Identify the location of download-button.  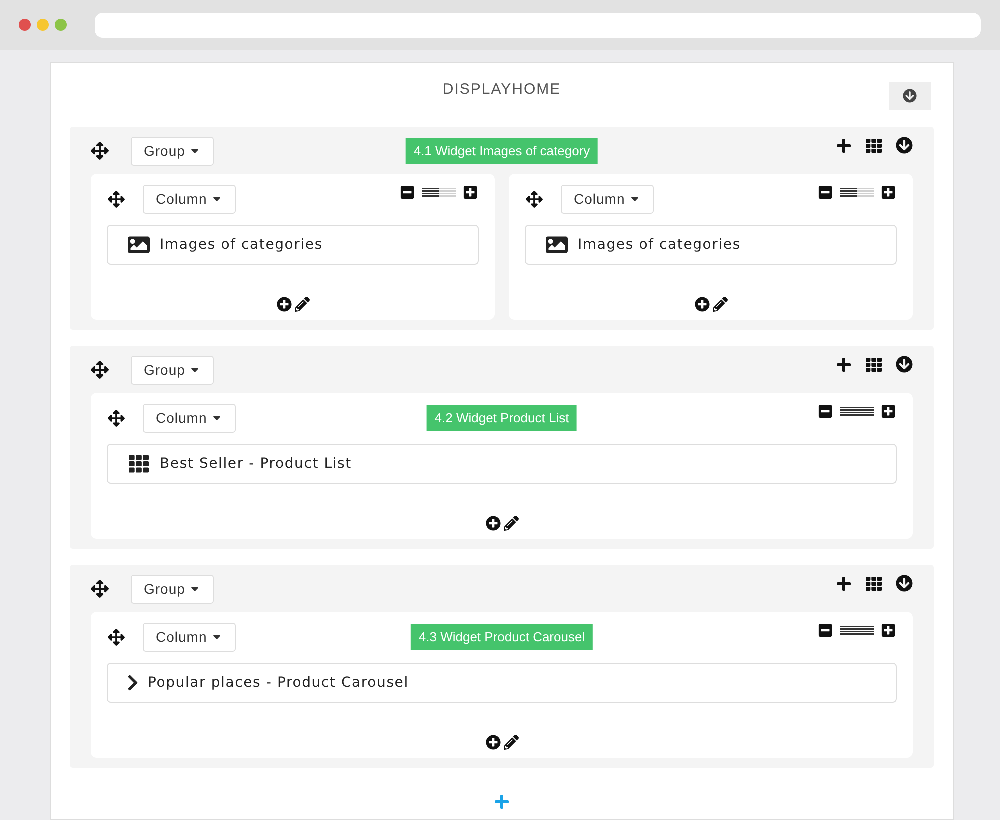
(910, 96).